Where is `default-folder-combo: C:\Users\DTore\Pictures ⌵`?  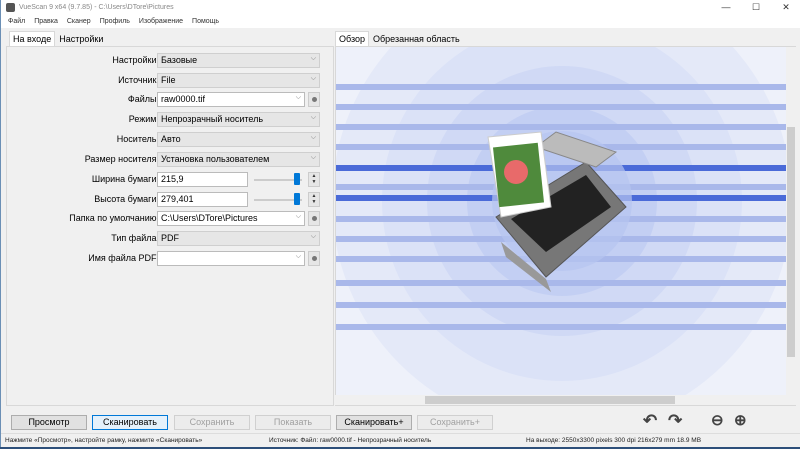
default-folder-combo: C:\Users\DTore\Pictures ⌵ is located at coordinates (231, 218).